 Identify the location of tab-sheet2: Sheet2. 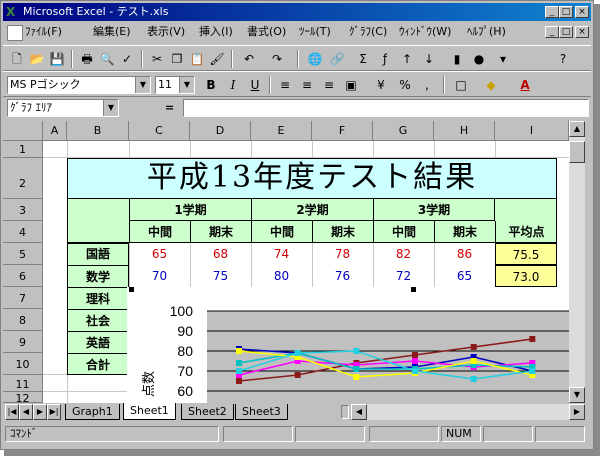
(207, 412).